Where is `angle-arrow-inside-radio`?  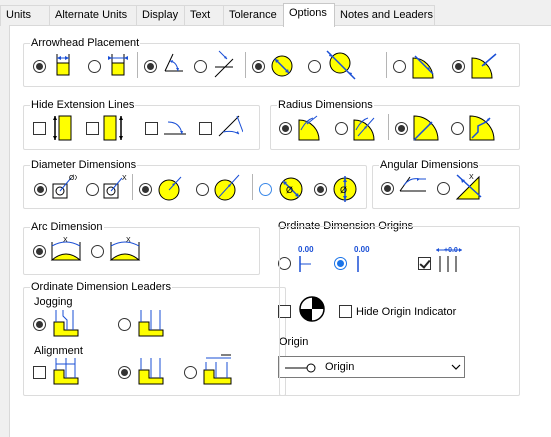 angle-arrow-inside-radio is located at coordinates (150, 66).